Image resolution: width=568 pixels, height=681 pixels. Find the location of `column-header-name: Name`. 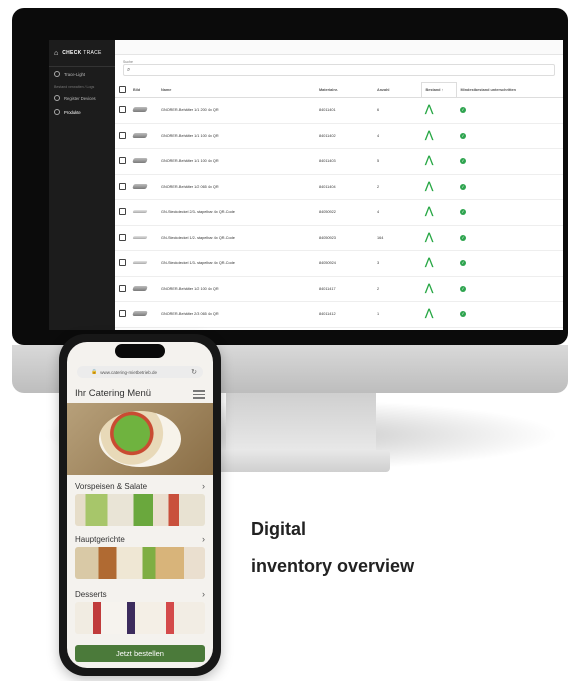

column-header-name: Name is located at coordinates (236, 90).